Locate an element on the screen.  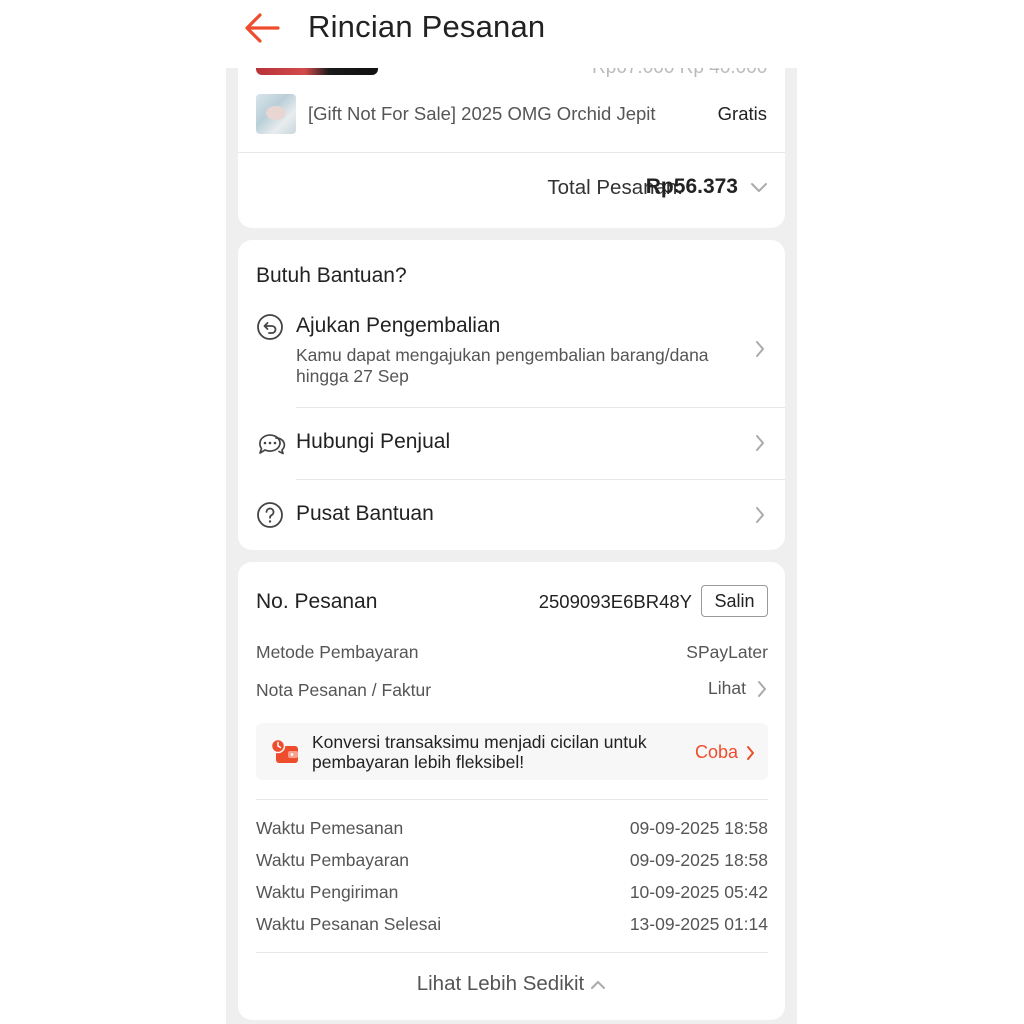
show-less-label: Lihat Lebih Sedikit is located at coordinates (500, 983).